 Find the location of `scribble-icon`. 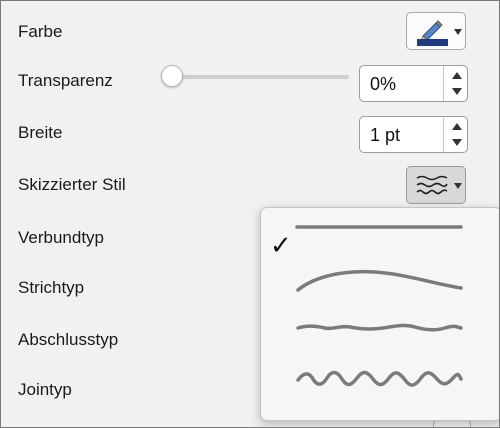

scribble-icon is located at coordinates (432, 185).